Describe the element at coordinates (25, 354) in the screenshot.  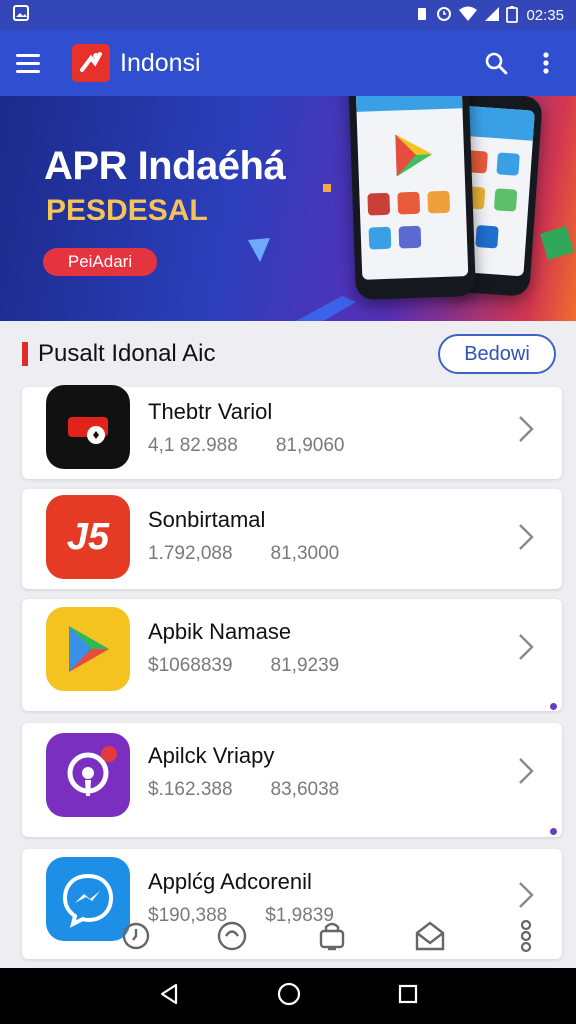
I see `section-marker` at that location.